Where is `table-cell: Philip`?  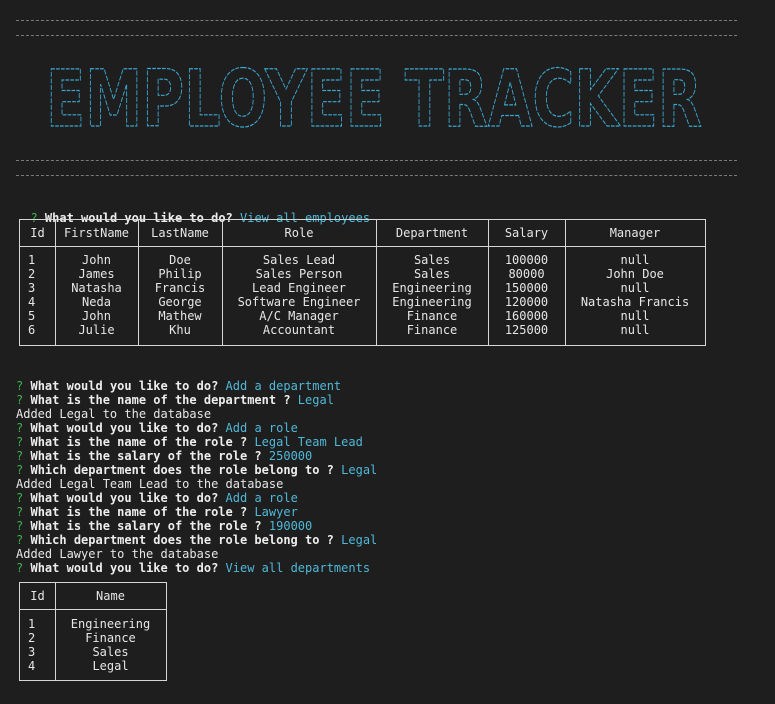
table-cell: Philip is located at coordinates (180, 274).